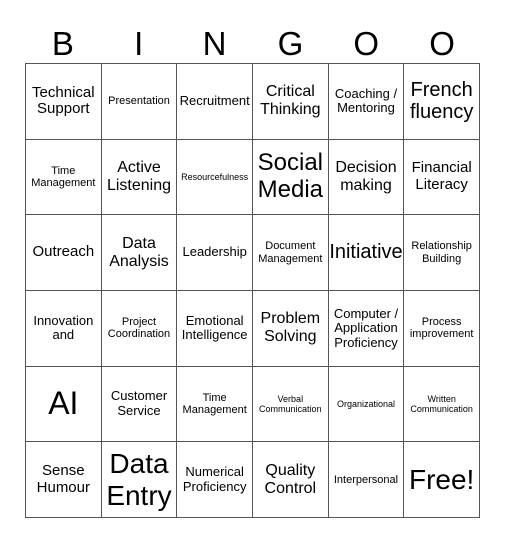 This screenshot has width=506, height=544. What do you see at coordinates (366, 102) in the screenshot?
I see `bingo-cell: Coaching / Mentoring` at bounding box center [366, 102].